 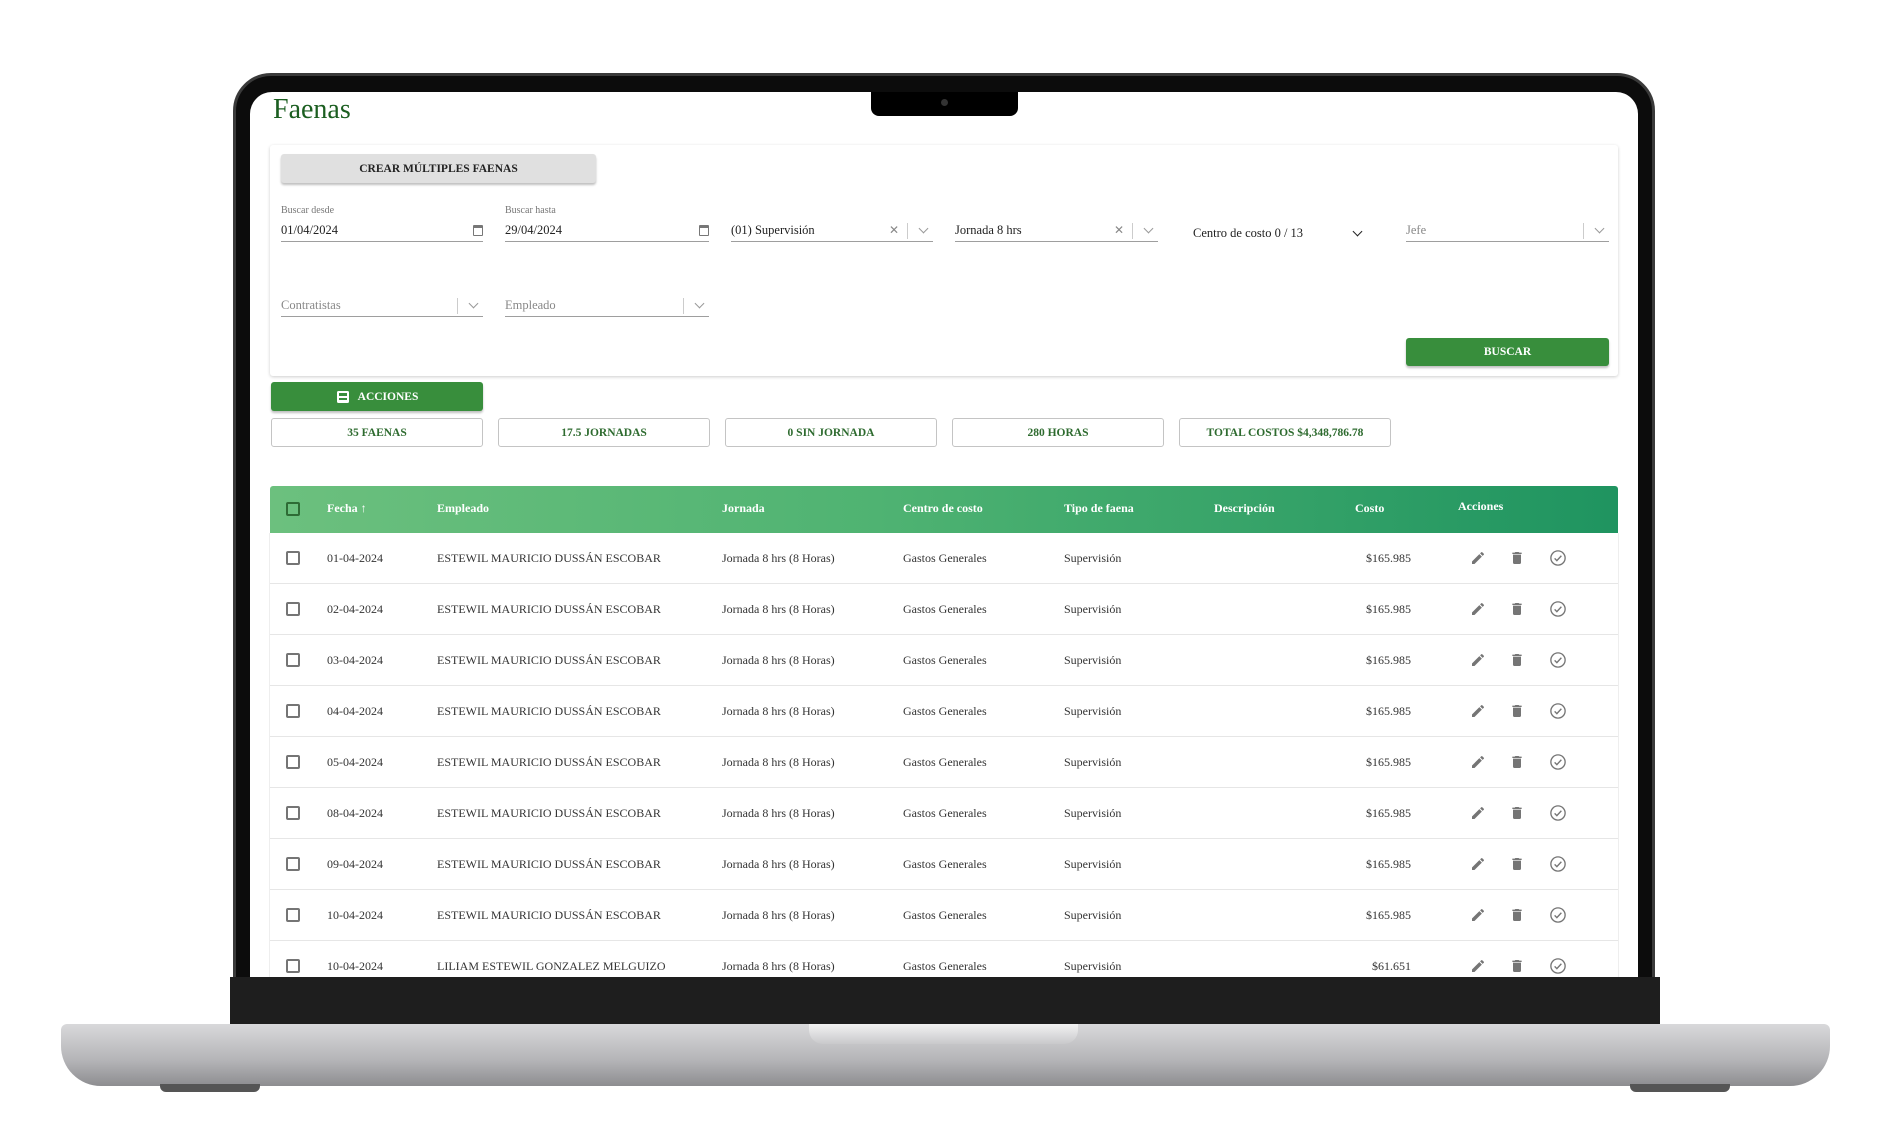 What do you see at coordinates (355, 609) in the screenshot?
I see `cell-fecha: 02-04-2024` at bounding box center [355, 609].